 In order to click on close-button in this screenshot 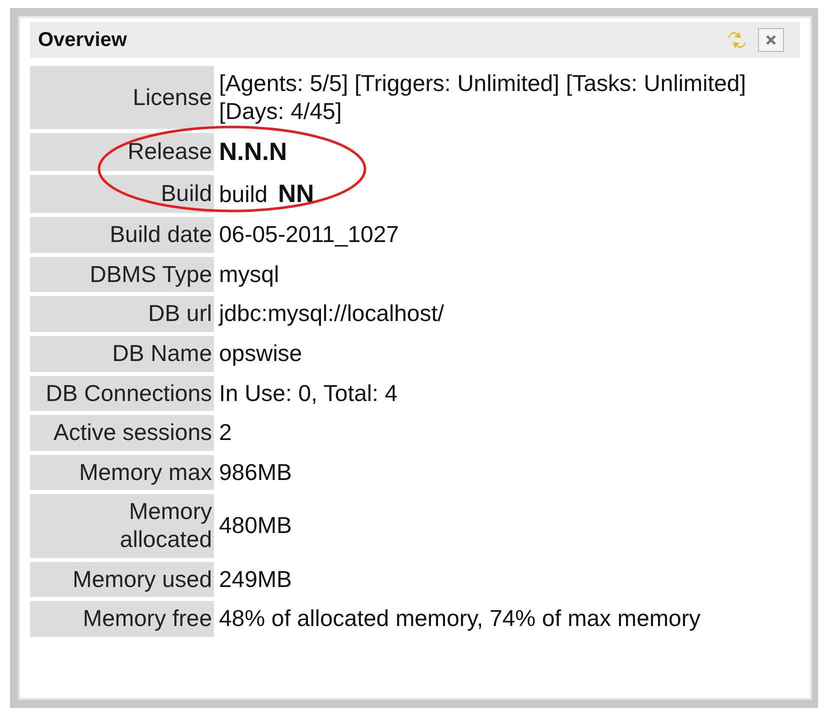, I will do `click(771, 40)`.